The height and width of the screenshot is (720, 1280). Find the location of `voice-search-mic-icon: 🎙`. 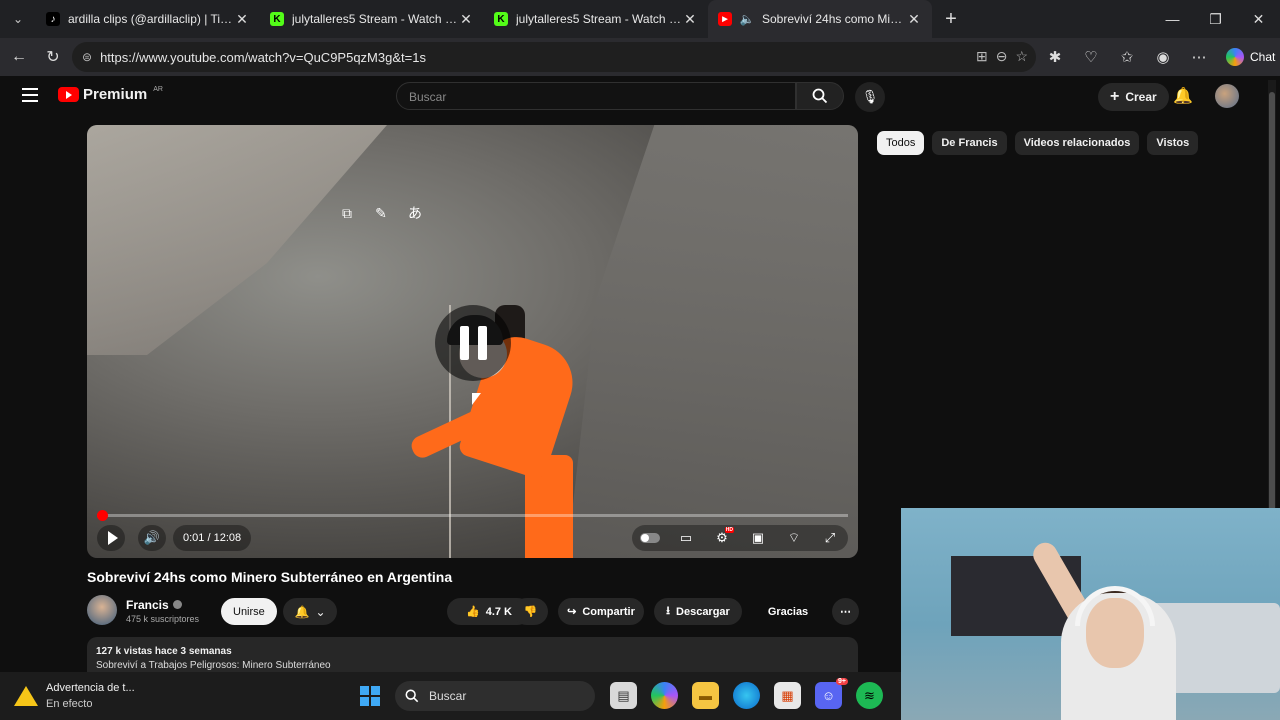

voice-search-mic-icon: 🎙 is located at coordinates (870, 97).